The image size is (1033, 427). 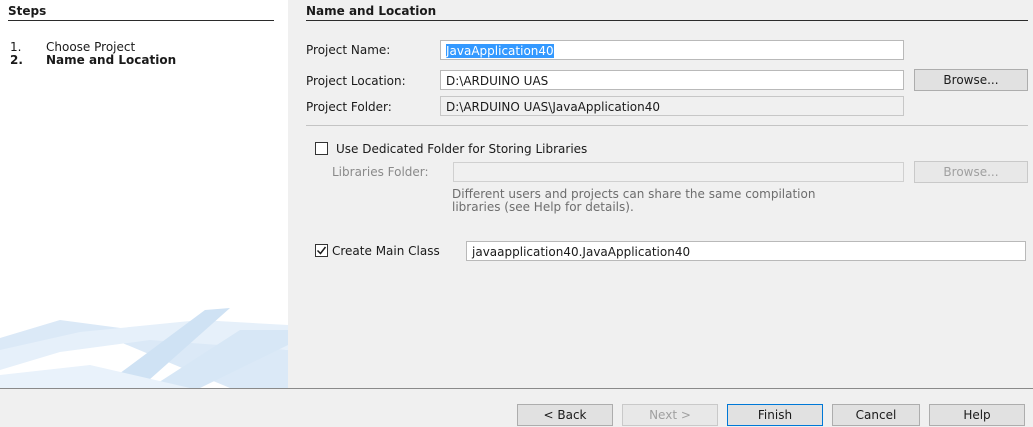 I want to click on finish-button: Finish, so click(x=775, y=415).